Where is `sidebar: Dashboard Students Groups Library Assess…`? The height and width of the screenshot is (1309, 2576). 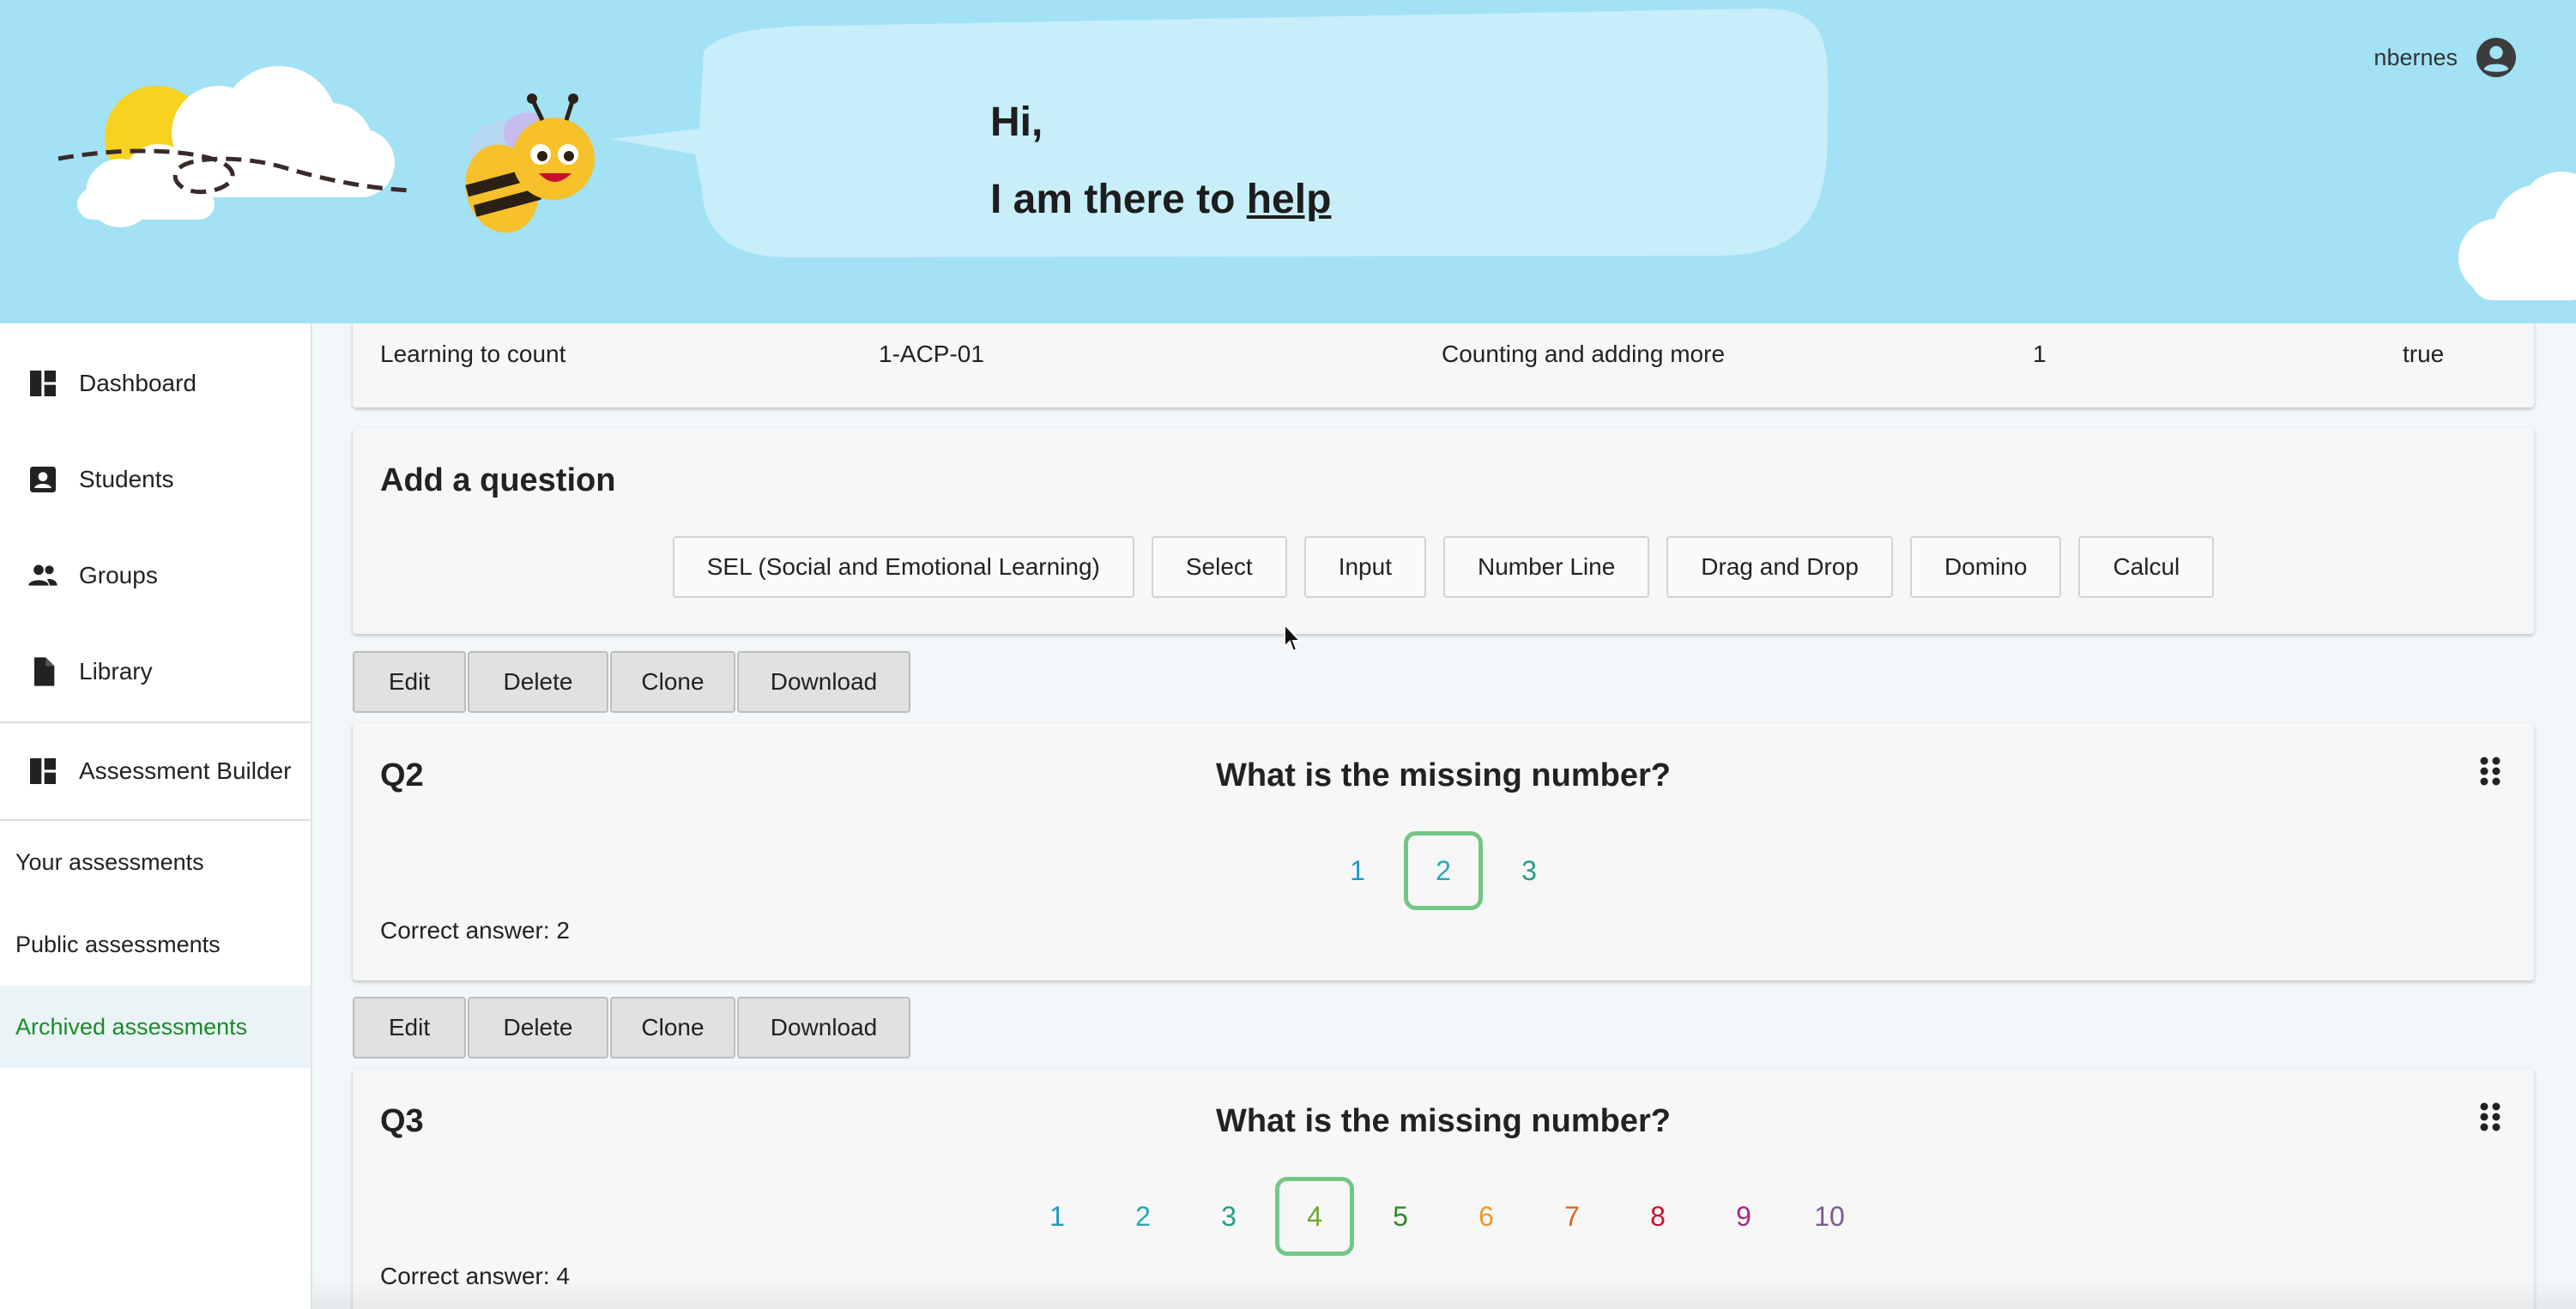 sidebar: Dashboard Students Groups Library Assess… is located at coordinates (156, 816).